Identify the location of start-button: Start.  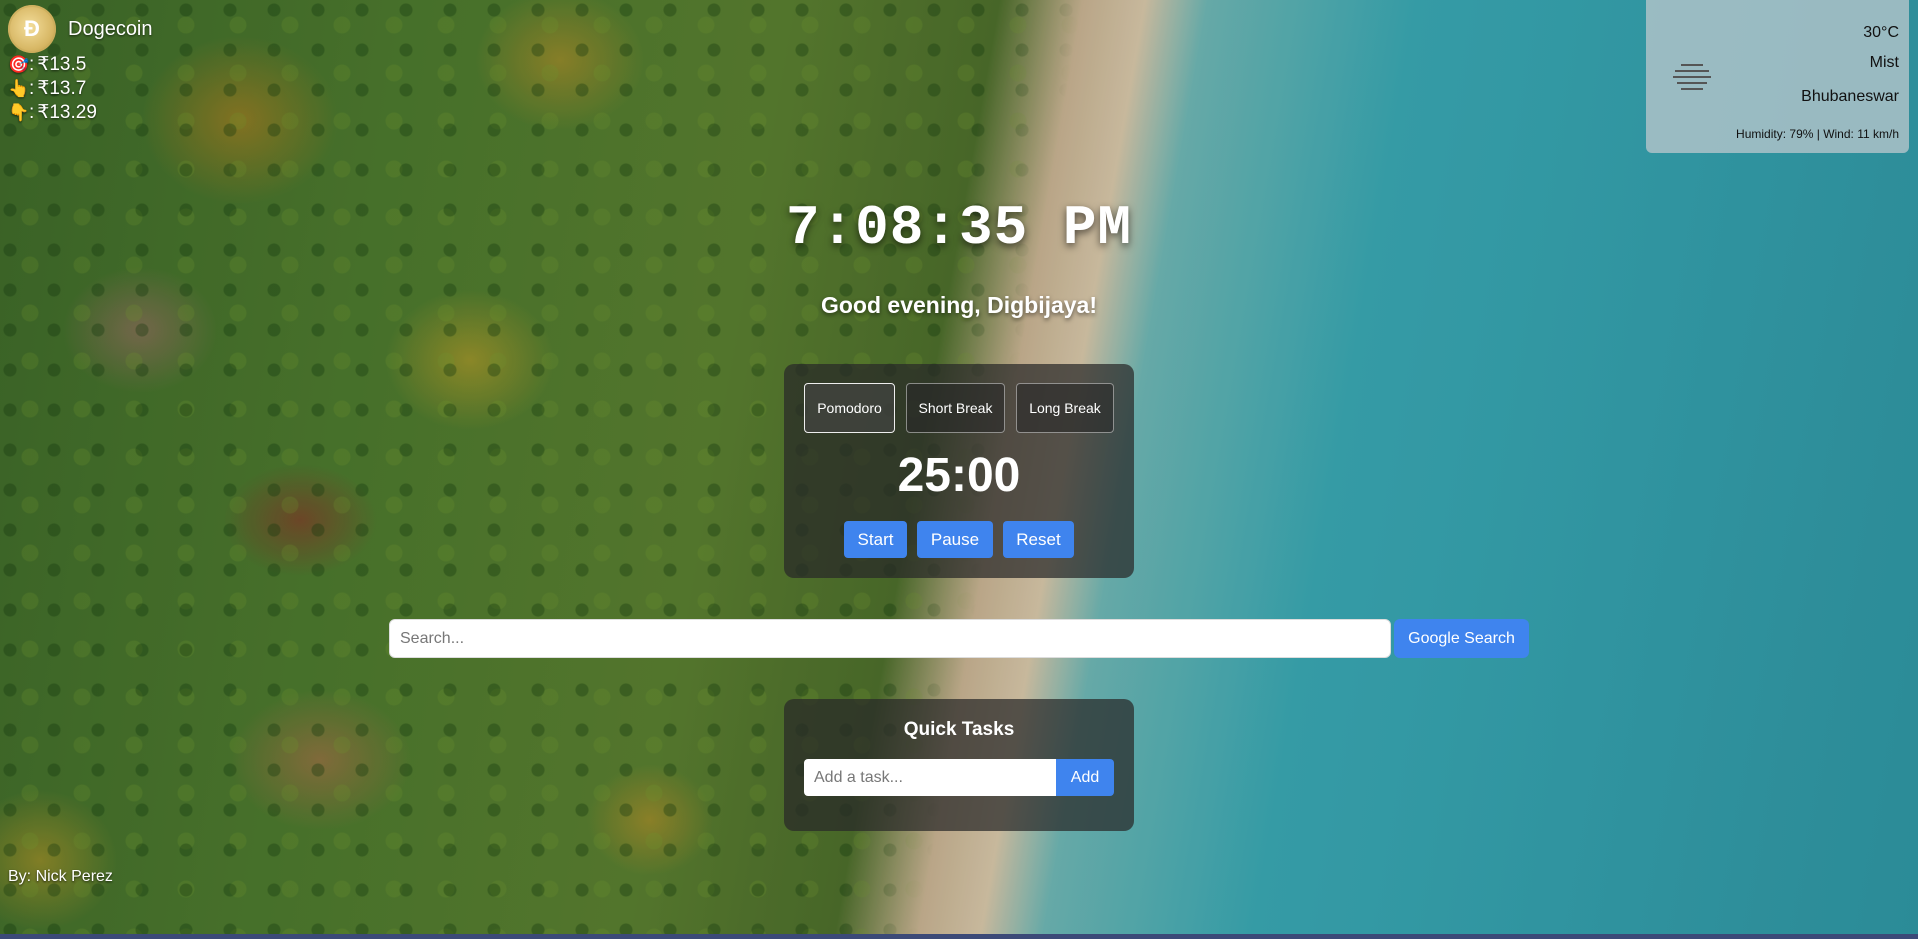
(875, 539).